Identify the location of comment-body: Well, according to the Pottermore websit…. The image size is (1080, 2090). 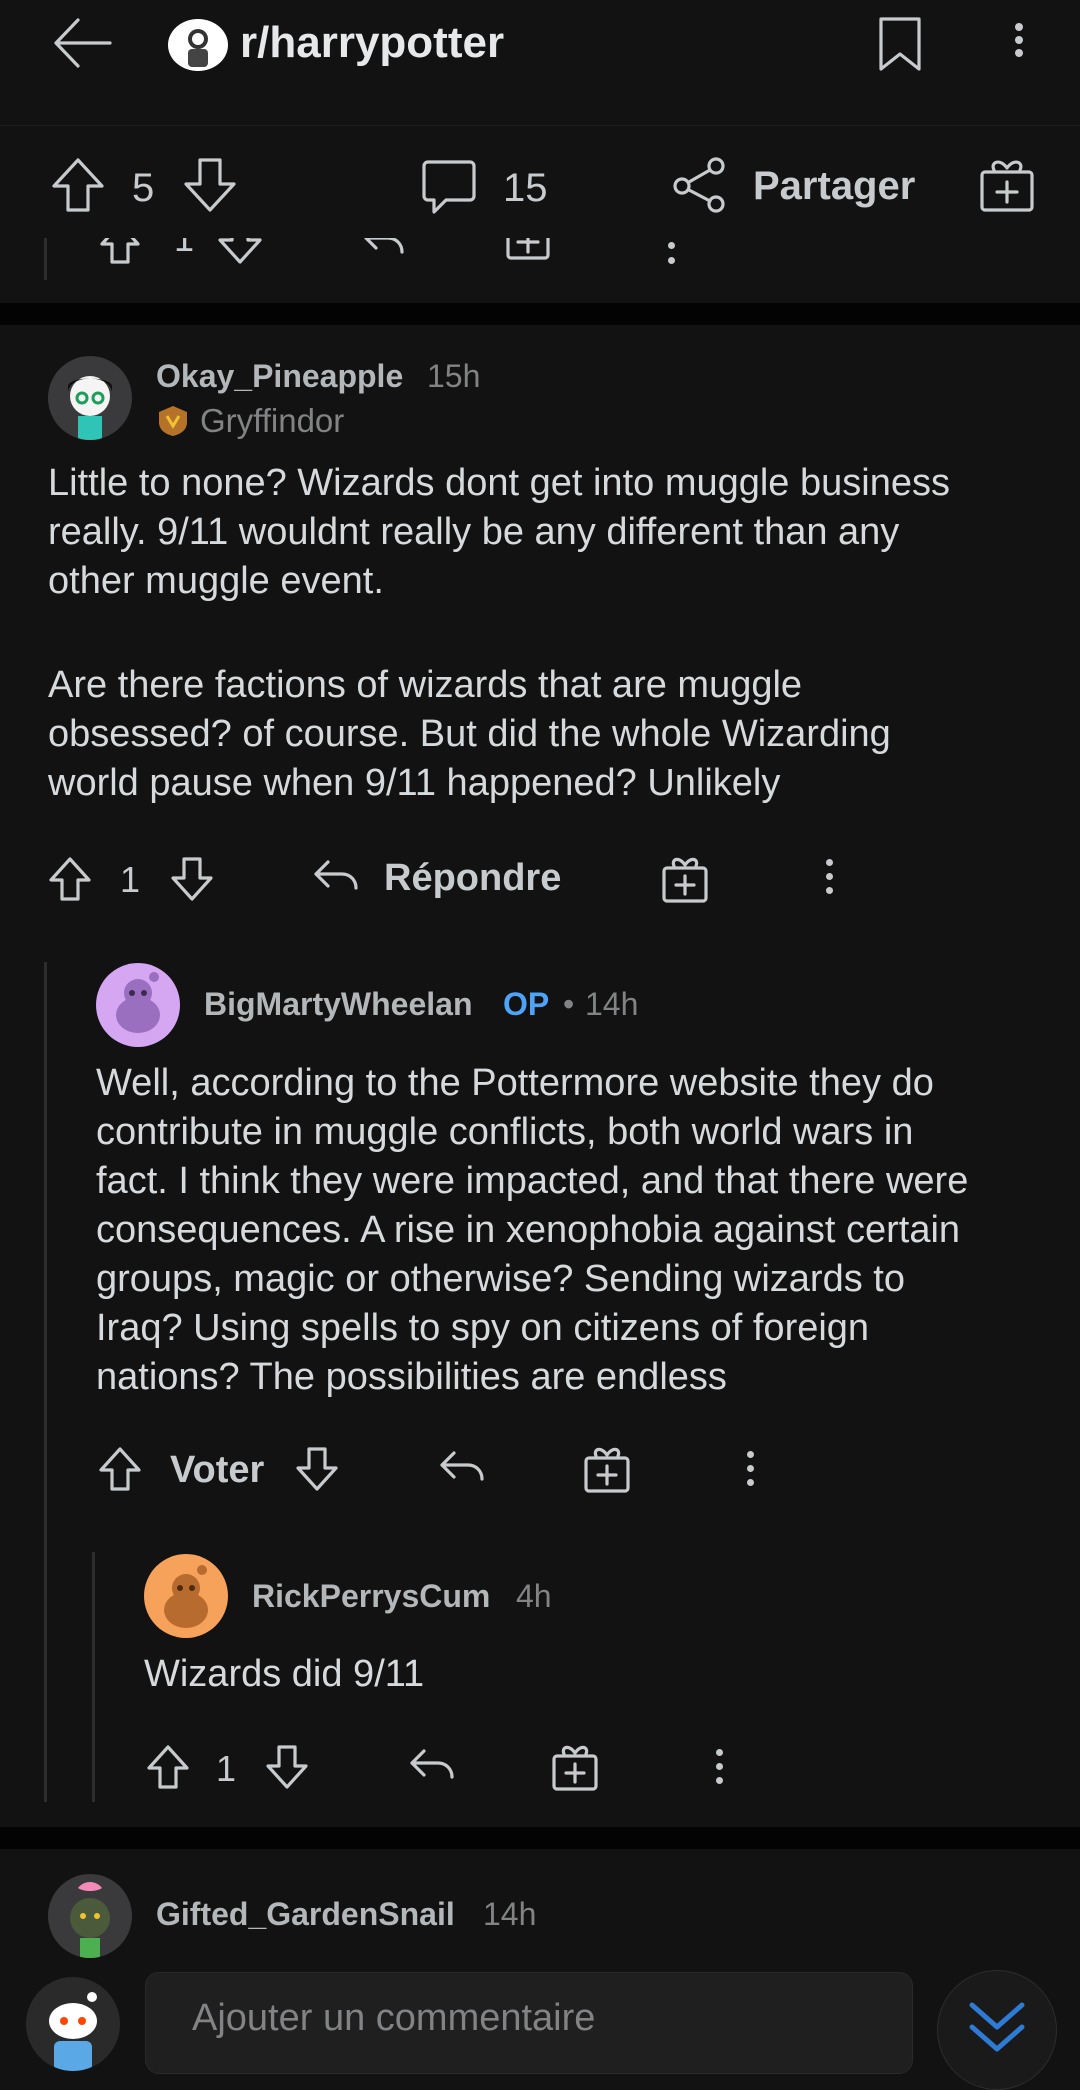
(581, 1230).